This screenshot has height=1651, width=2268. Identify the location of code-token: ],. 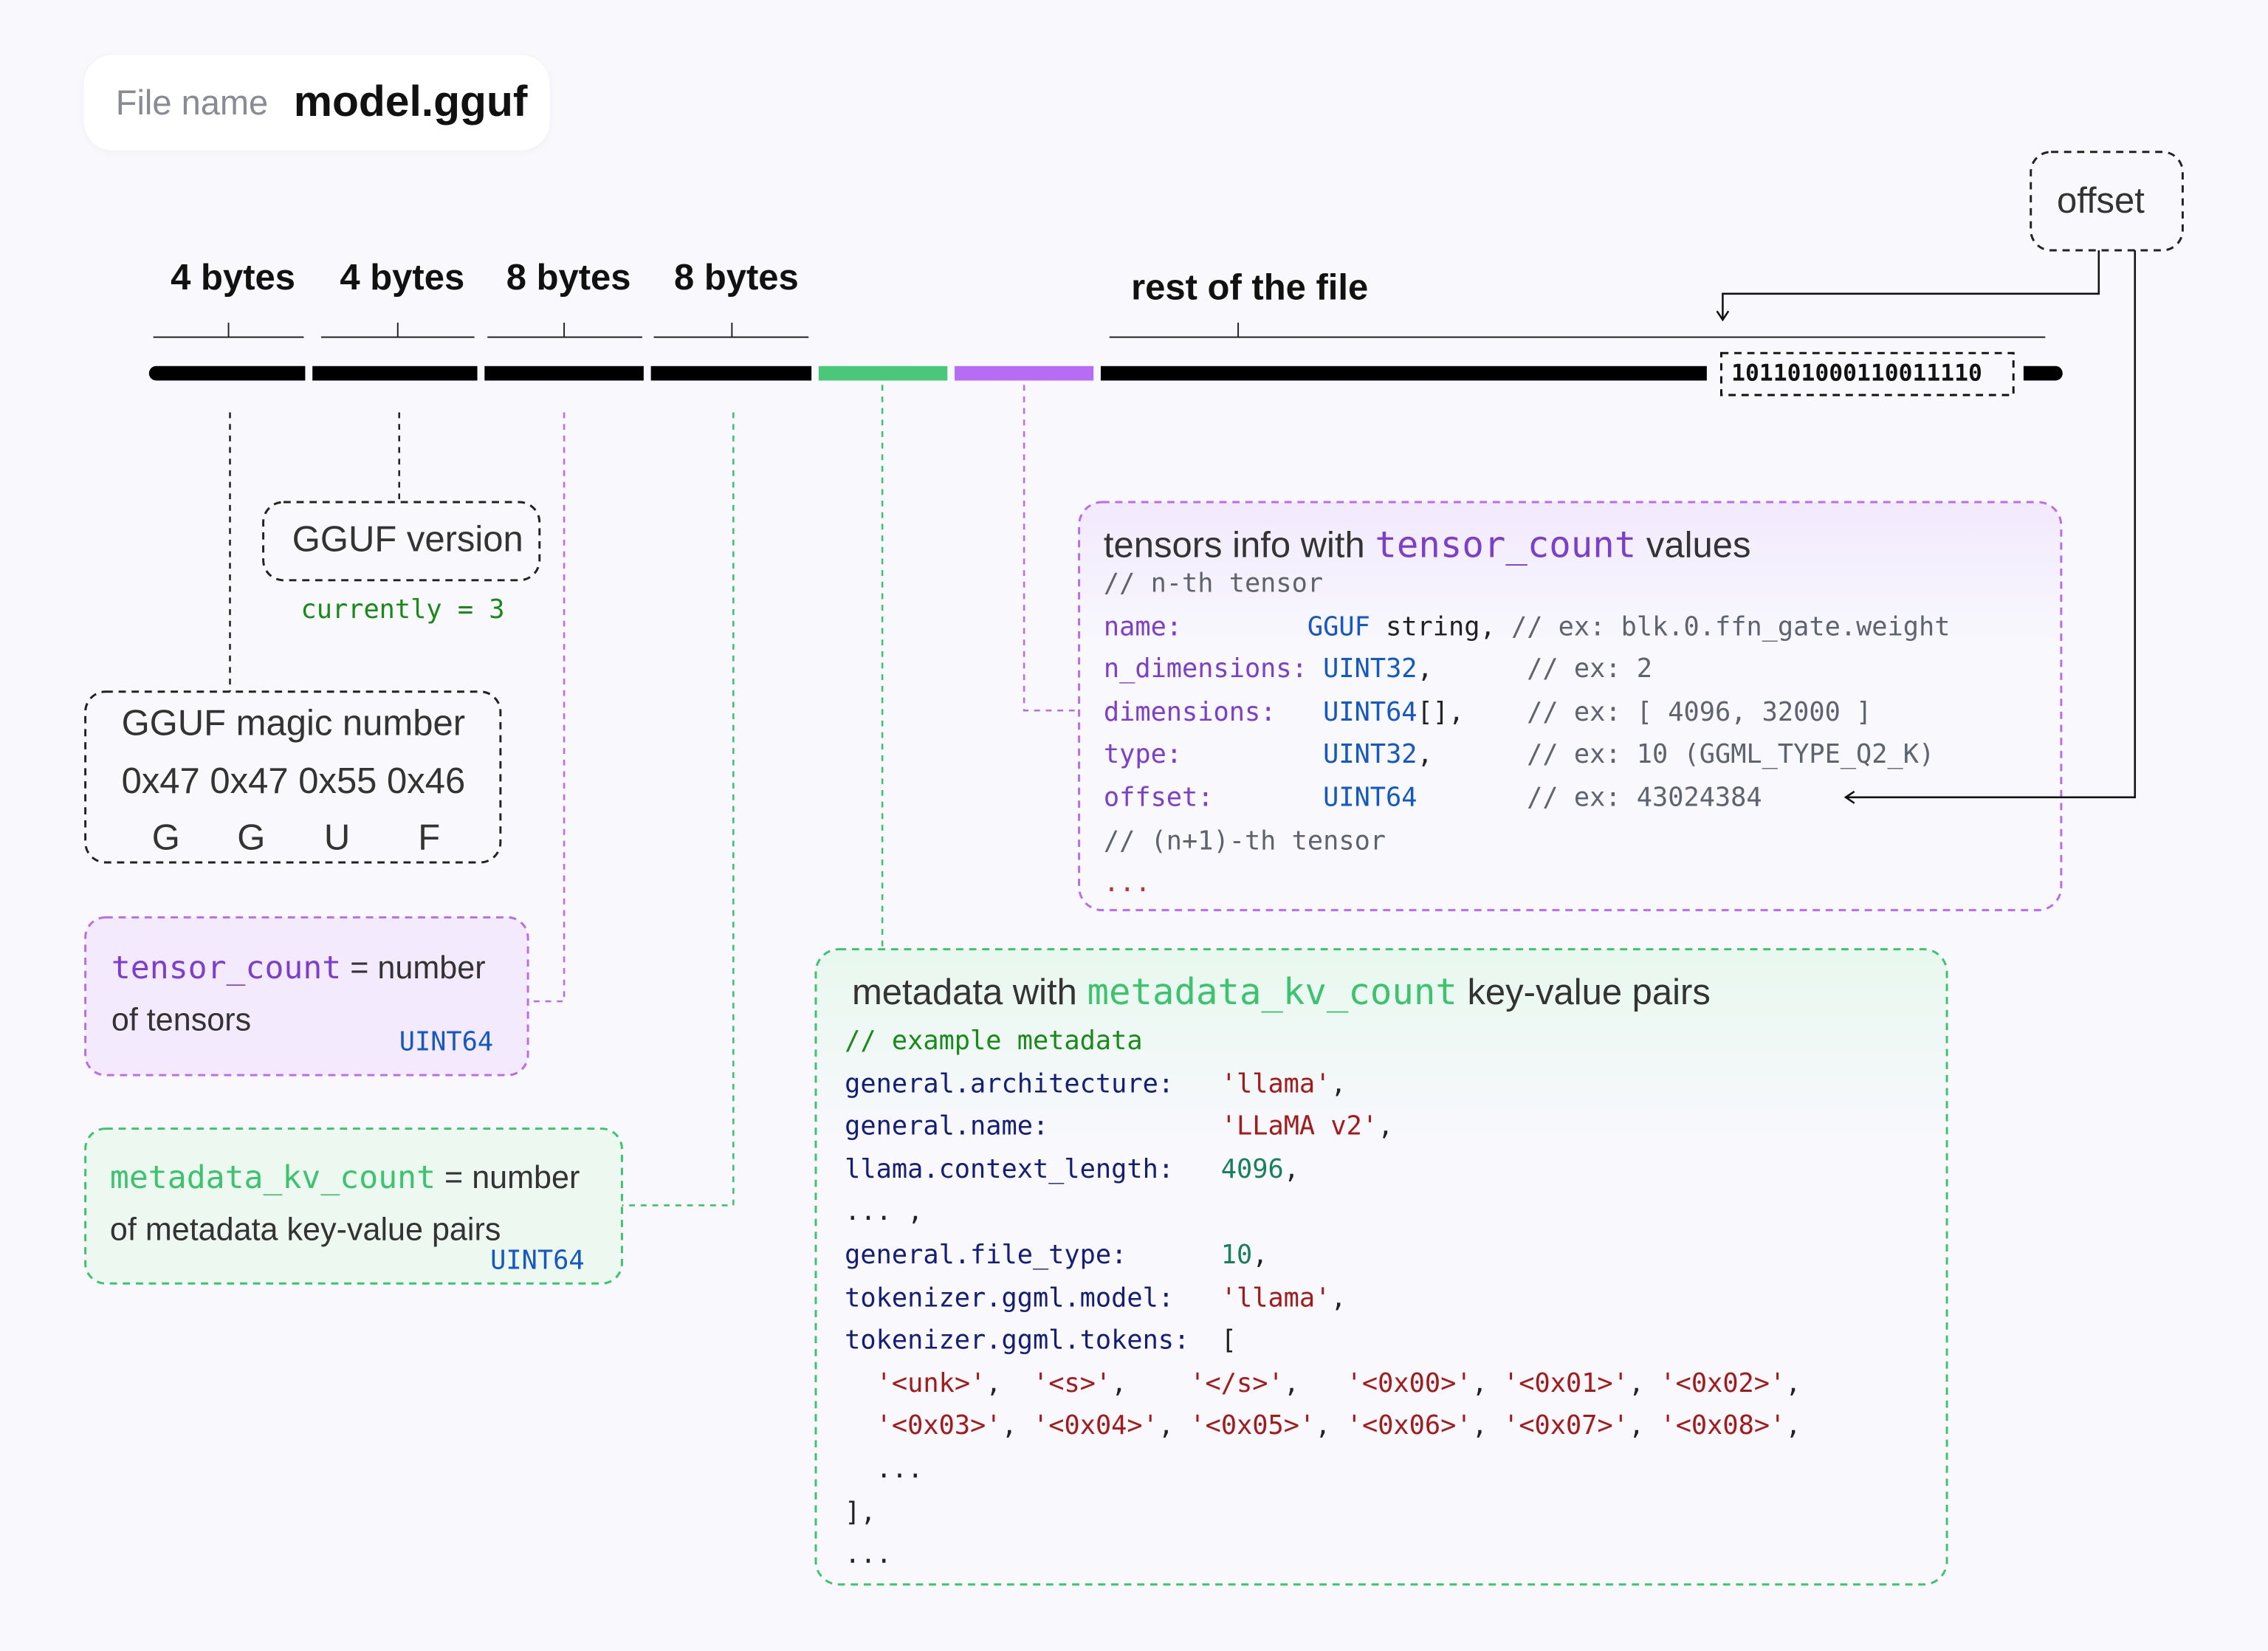
(860, 1512).